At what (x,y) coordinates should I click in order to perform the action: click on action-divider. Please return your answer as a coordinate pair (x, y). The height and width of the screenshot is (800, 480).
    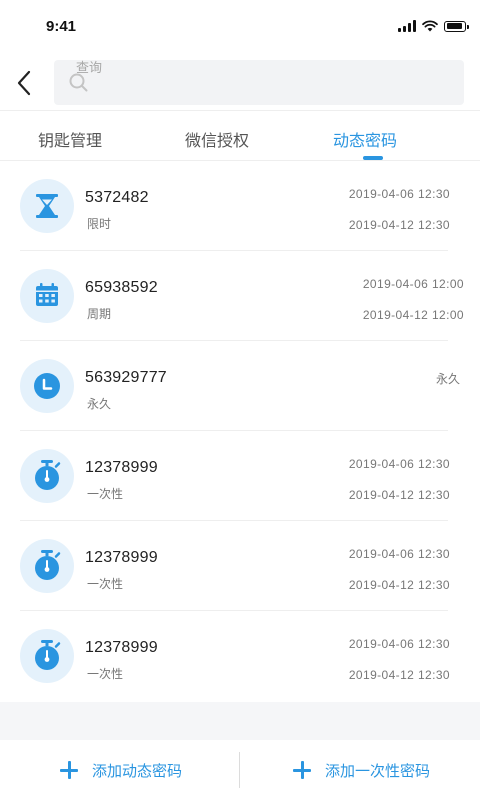
    Looking at the image, I should click on (239, 770).